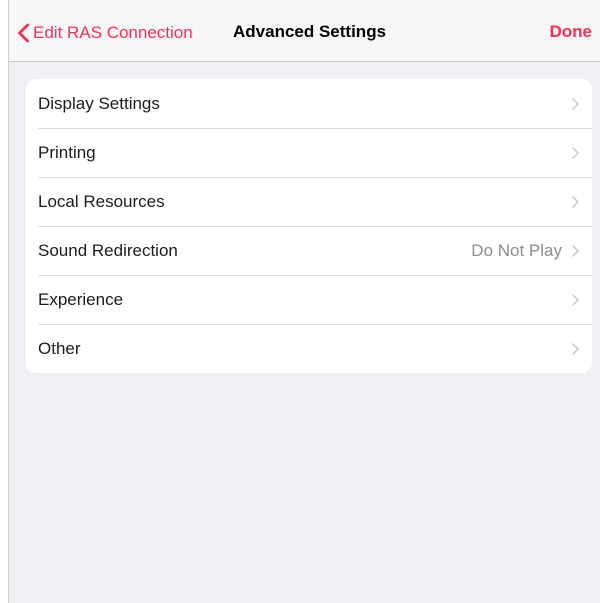  What do you see at coordinates (309, 250) in the screenshot?
I see `settings-item-sound-redirection: Sound Redirection Do Not Play` at bounding box center [309, 250].